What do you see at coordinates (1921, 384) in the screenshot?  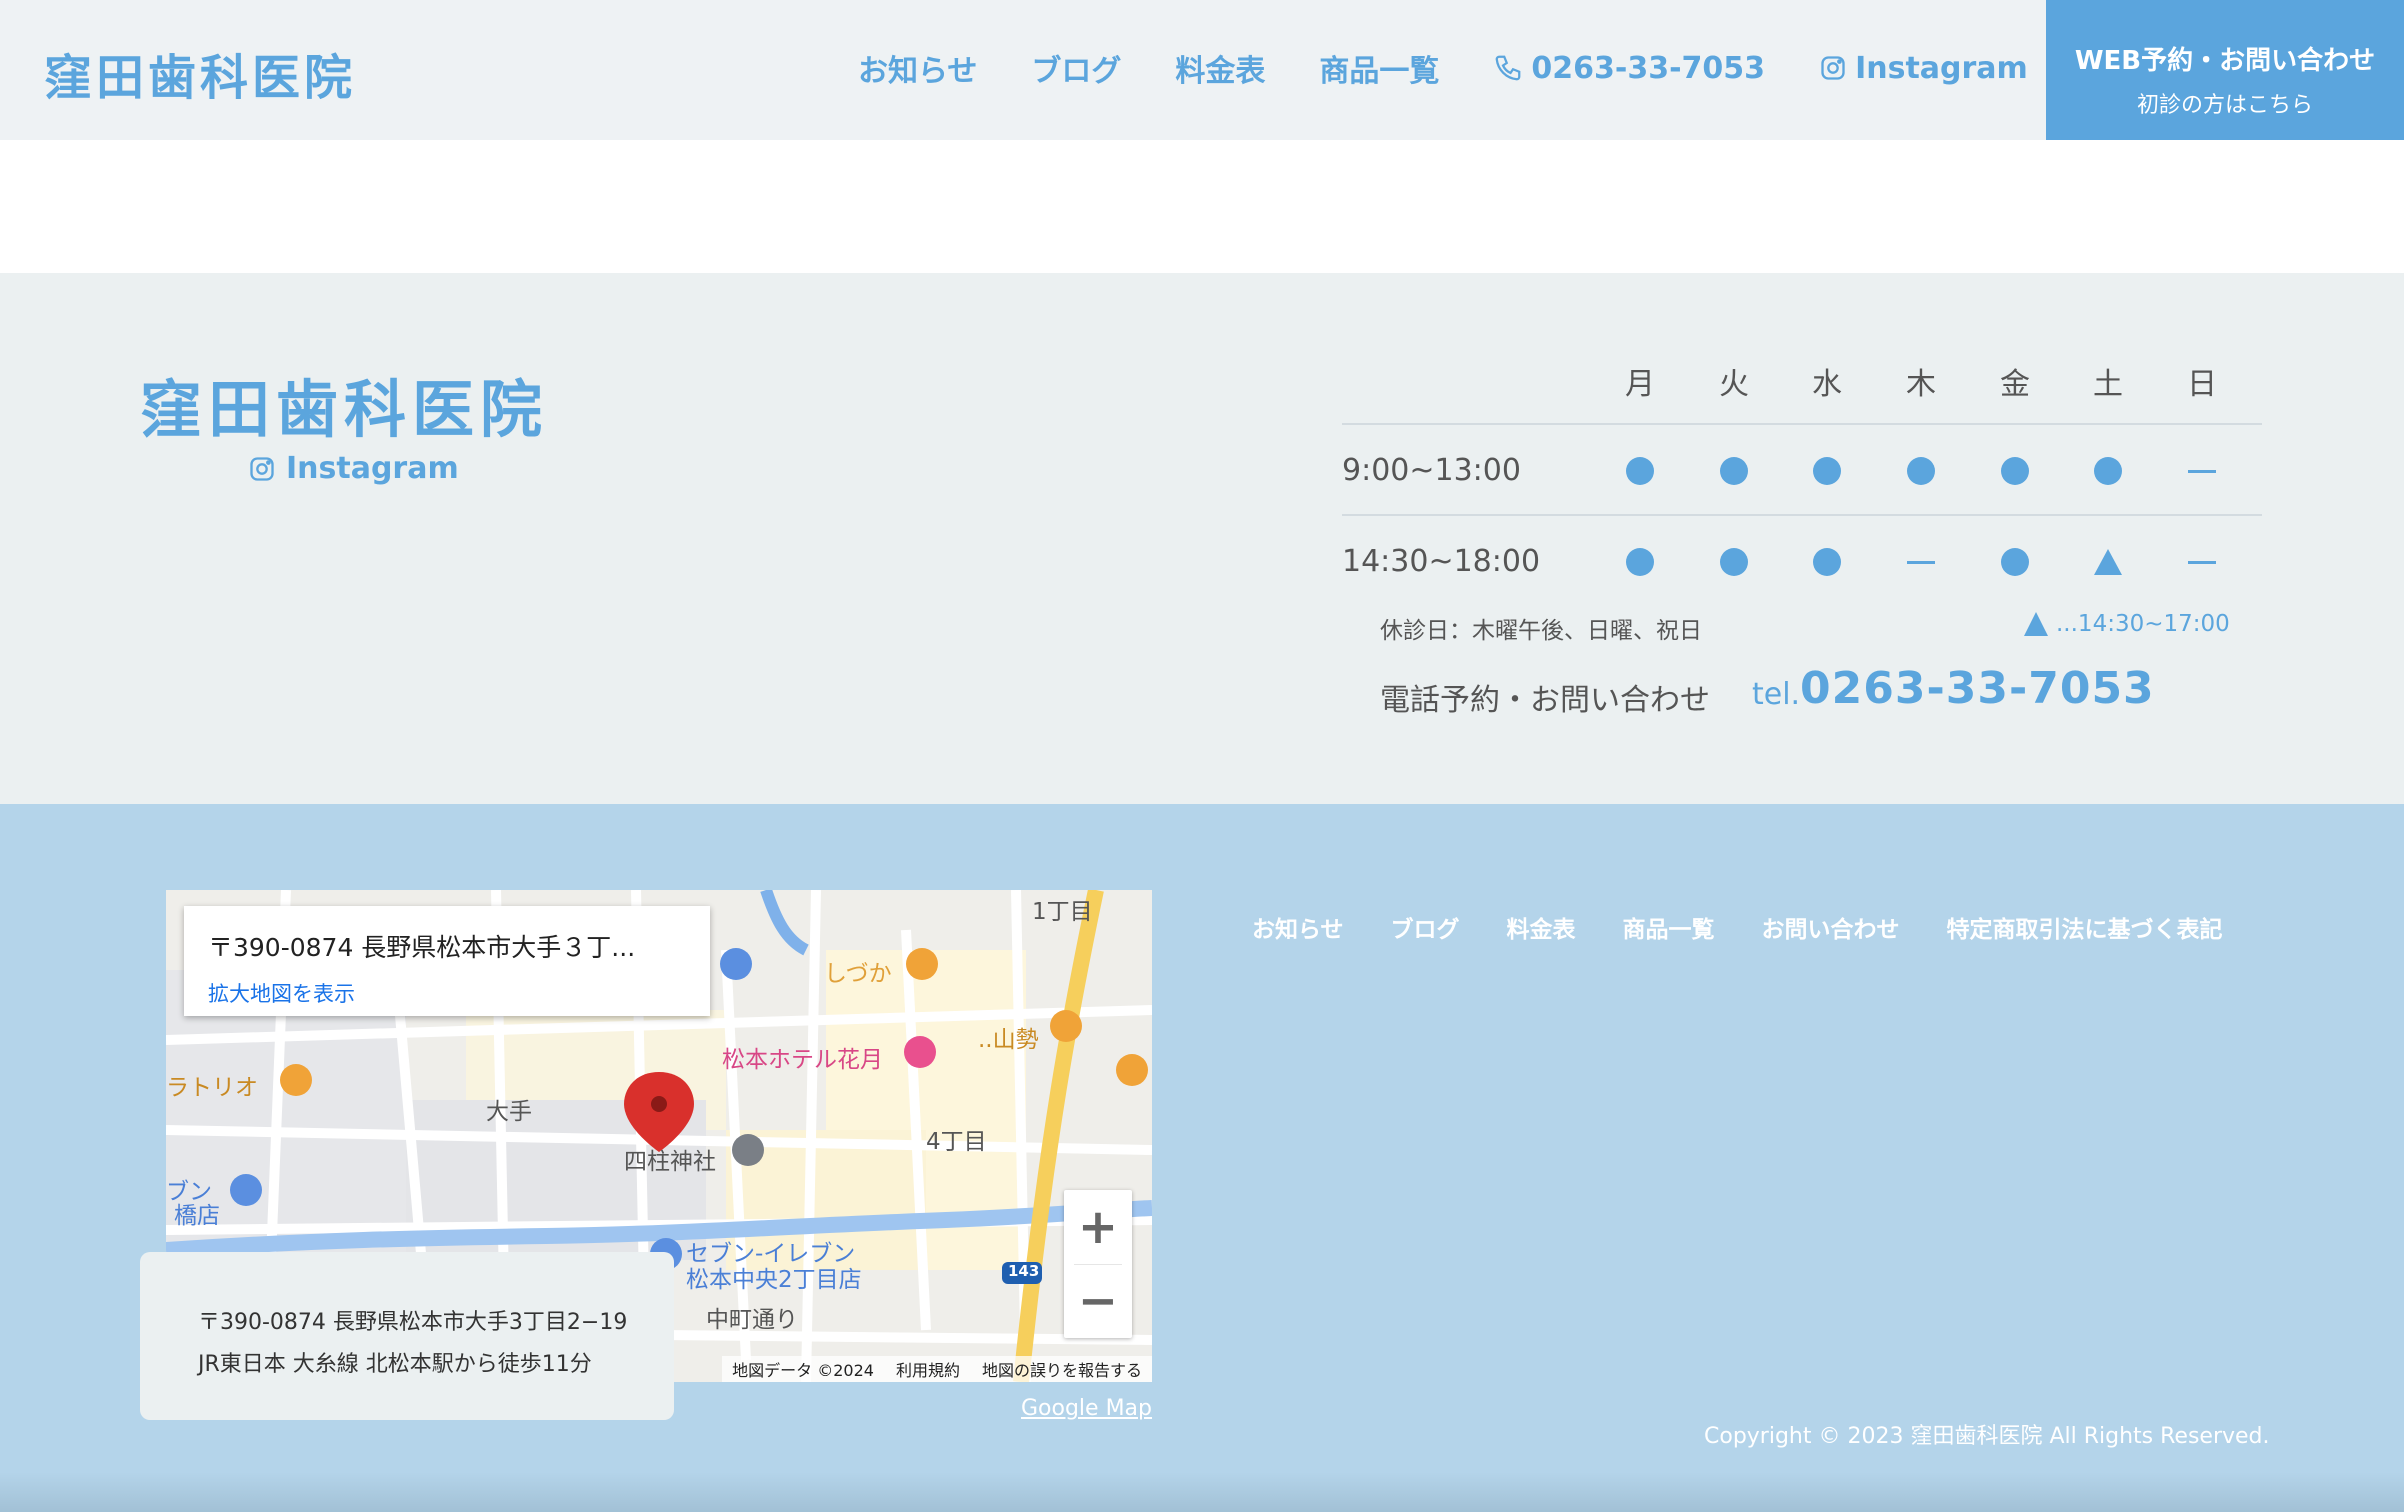 I see `day-thu: 木` at bounding box center [1921, 384].